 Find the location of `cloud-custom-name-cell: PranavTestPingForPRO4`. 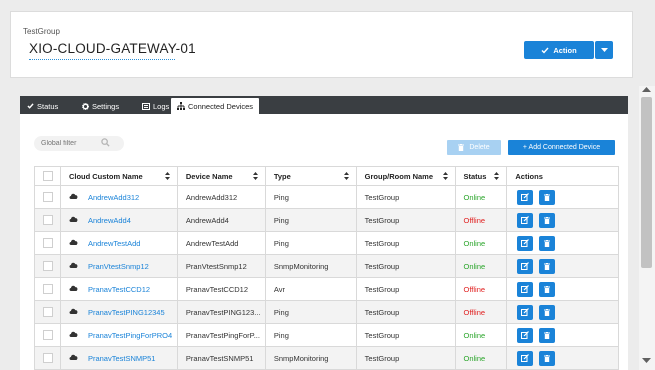

cloud-custom-name-cell: PranavTestPingForPRO4 is located at coordinates (118, 335).